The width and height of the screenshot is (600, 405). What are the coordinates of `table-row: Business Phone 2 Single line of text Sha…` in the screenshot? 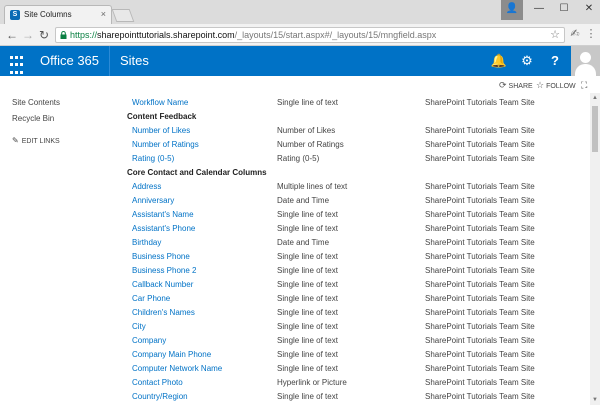 It's located at (295, 273).